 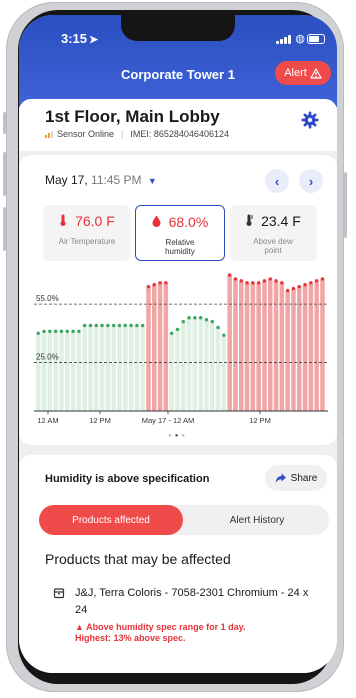 What do you see at coordinates (311, 181) in the screenshot?
I see `next-button: ›` at bounding box center [311, 181].